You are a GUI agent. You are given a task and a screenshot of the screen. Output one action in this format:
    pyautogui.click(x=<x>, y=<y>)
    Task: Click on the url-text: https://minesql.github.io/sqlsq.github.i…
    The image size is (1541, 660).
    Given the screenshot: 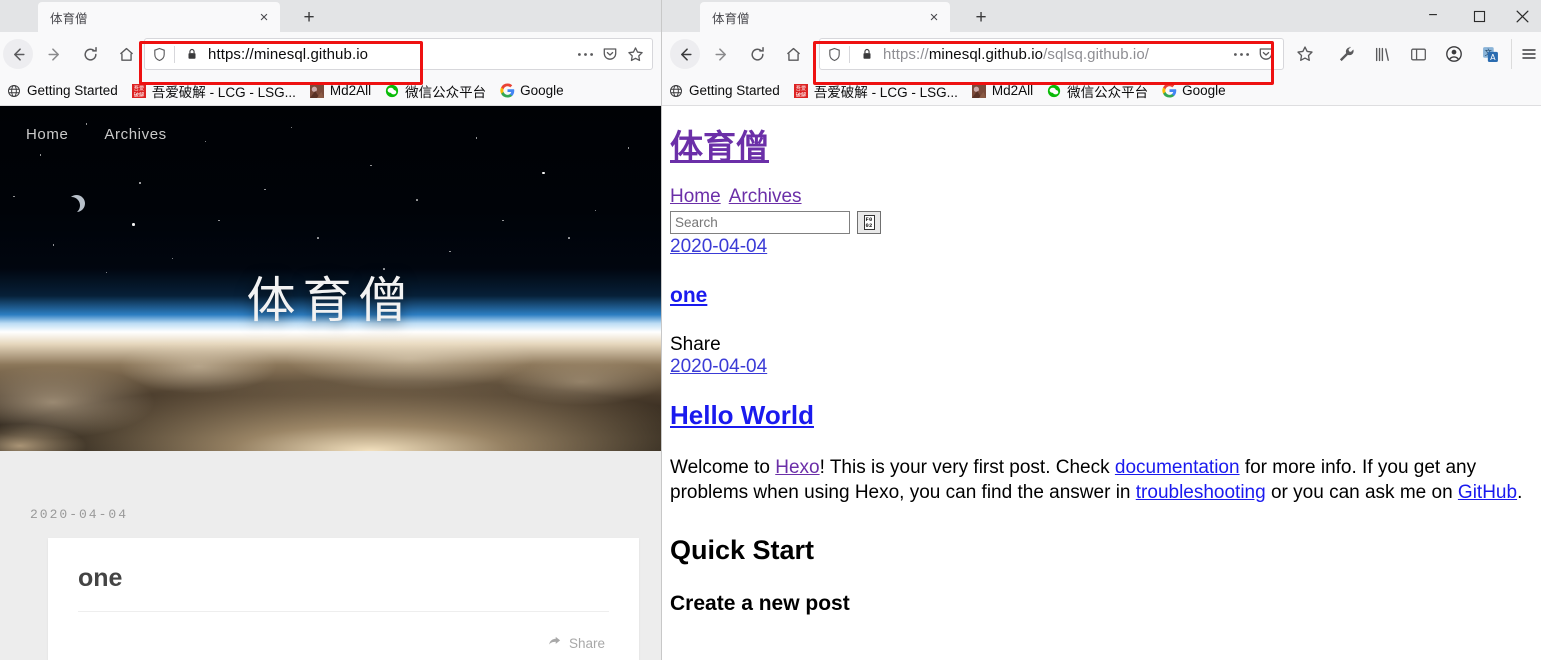 What is the action you would take?
    pyautogui.click(x=1054, y=54)
    